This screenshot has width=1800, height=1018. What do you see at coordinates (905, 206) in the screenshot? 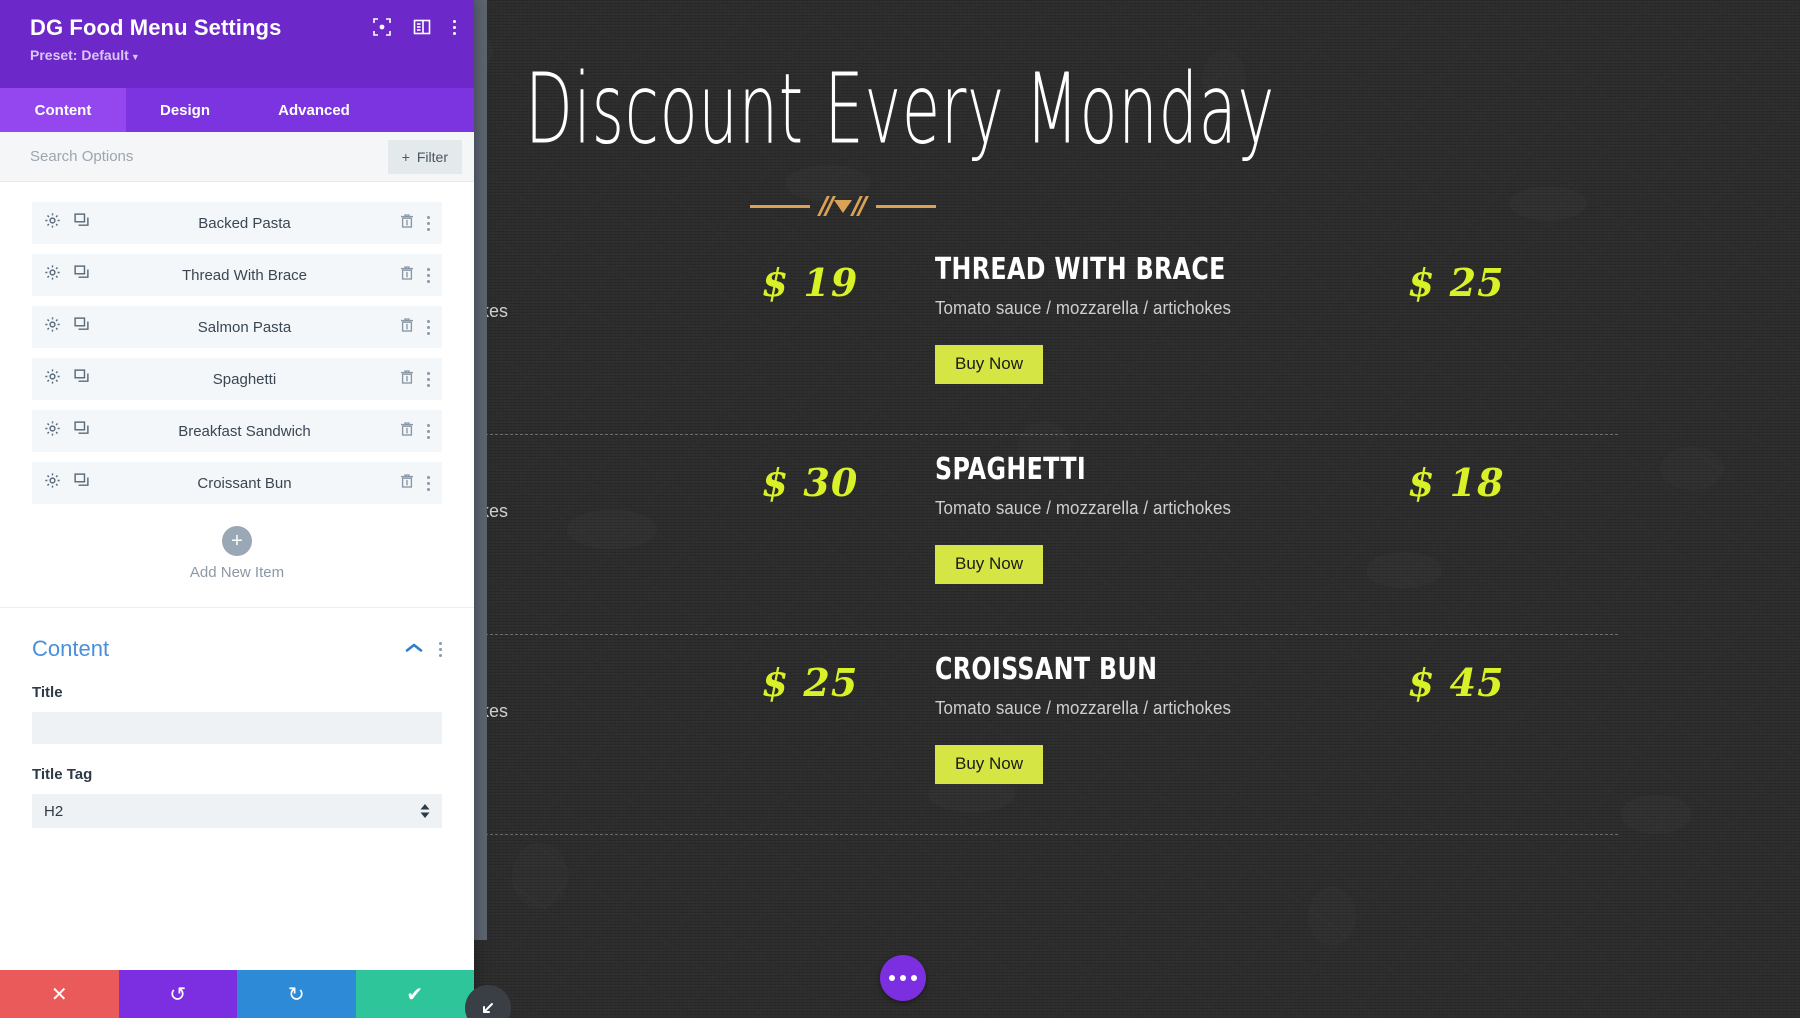
I see `divider-bar-right` at bounding box center [905, 206].